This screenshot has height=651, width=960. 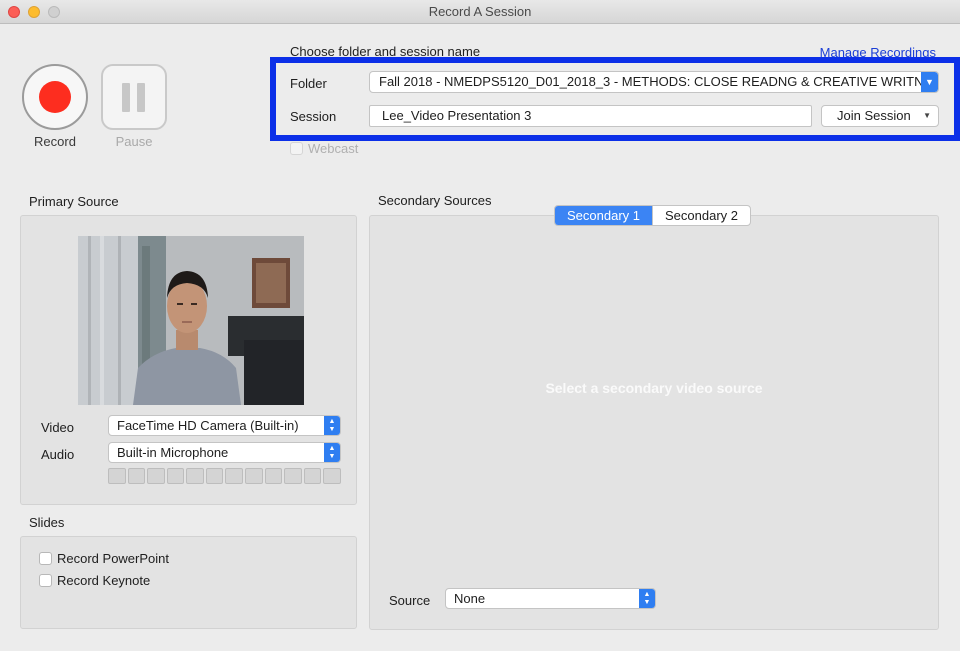 I want to click on title-bar: Record A Session, so click(x=480, y=12).